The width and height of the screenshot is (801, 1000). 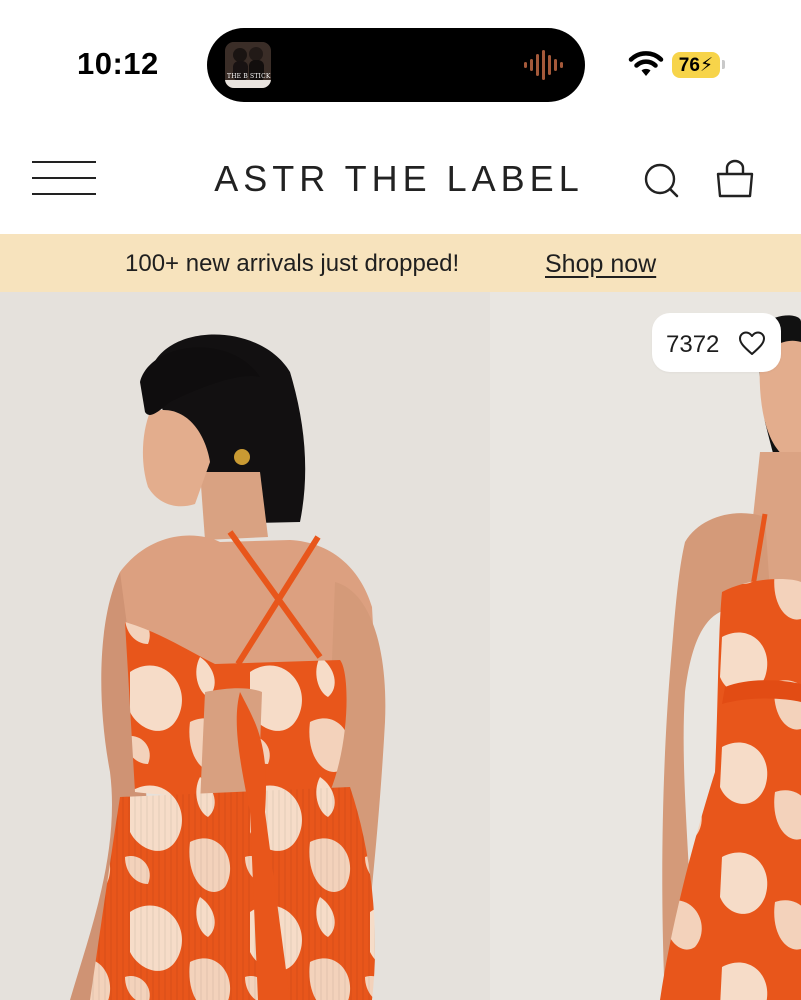 What do you see at coordinates (292, 263) in the screenshot?
I see `promo-text: 100+ new arrivals just dropped!` at bounding box center [292, 263].